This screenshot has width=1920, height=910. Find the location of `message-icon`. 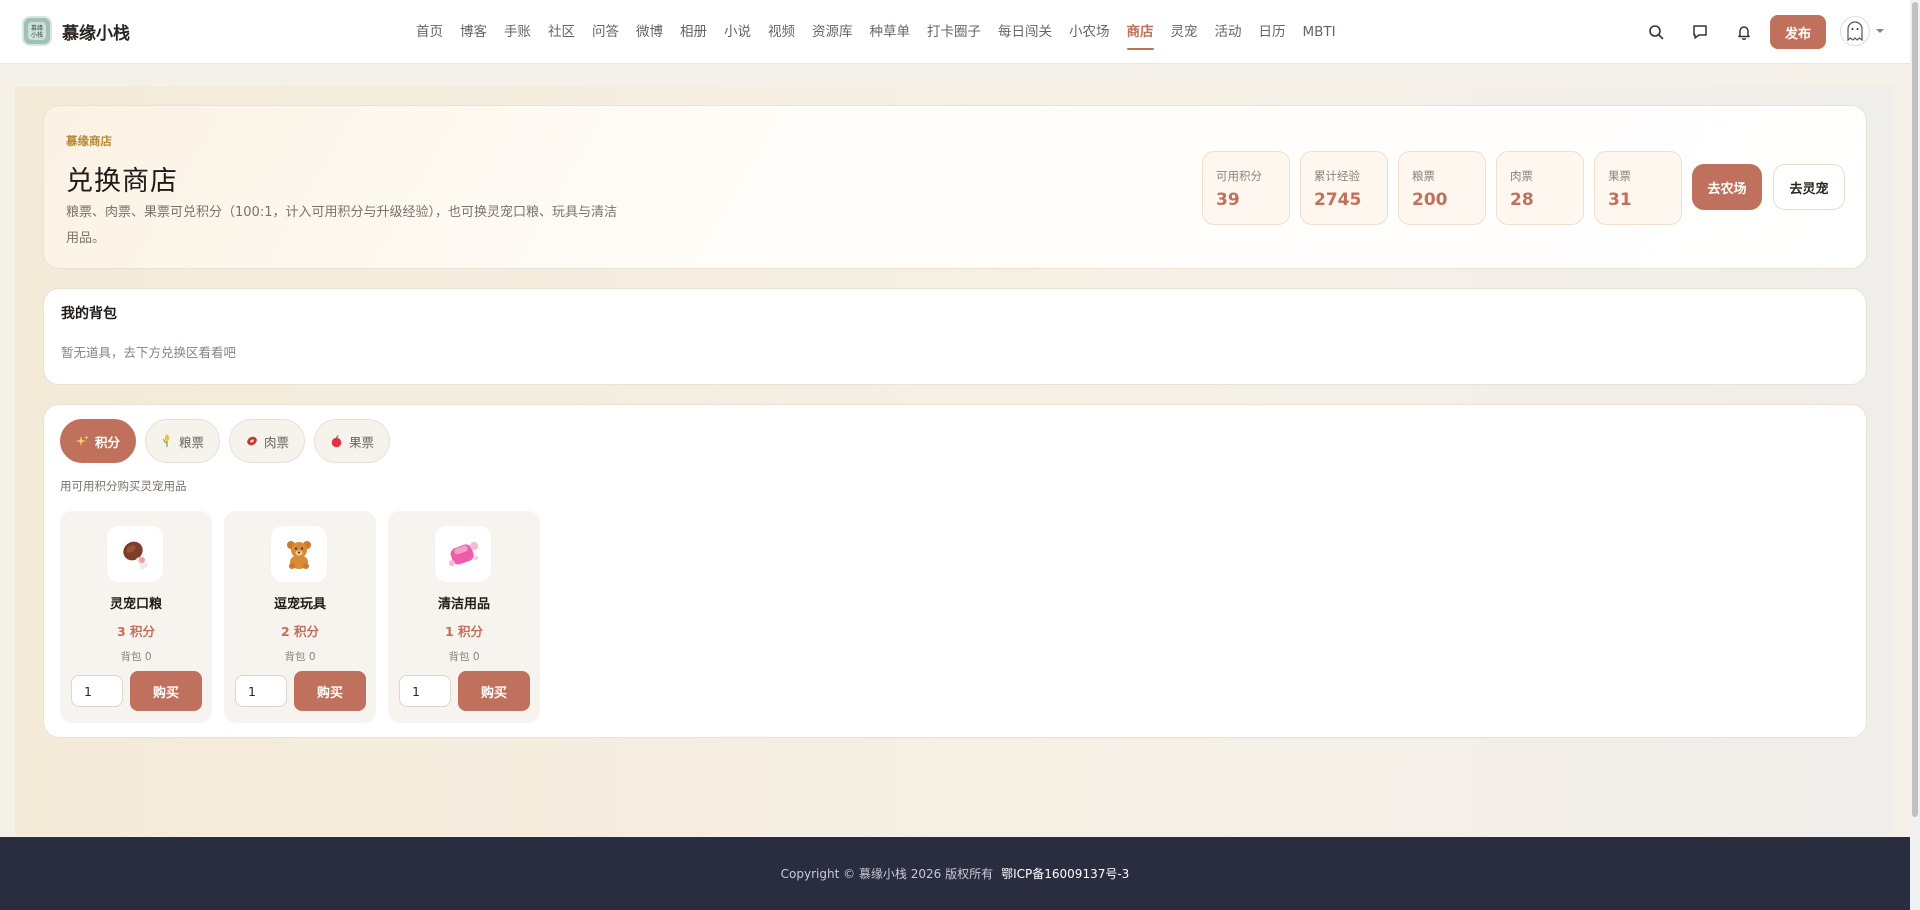

message-icon is located at coordinates (1700, 32).